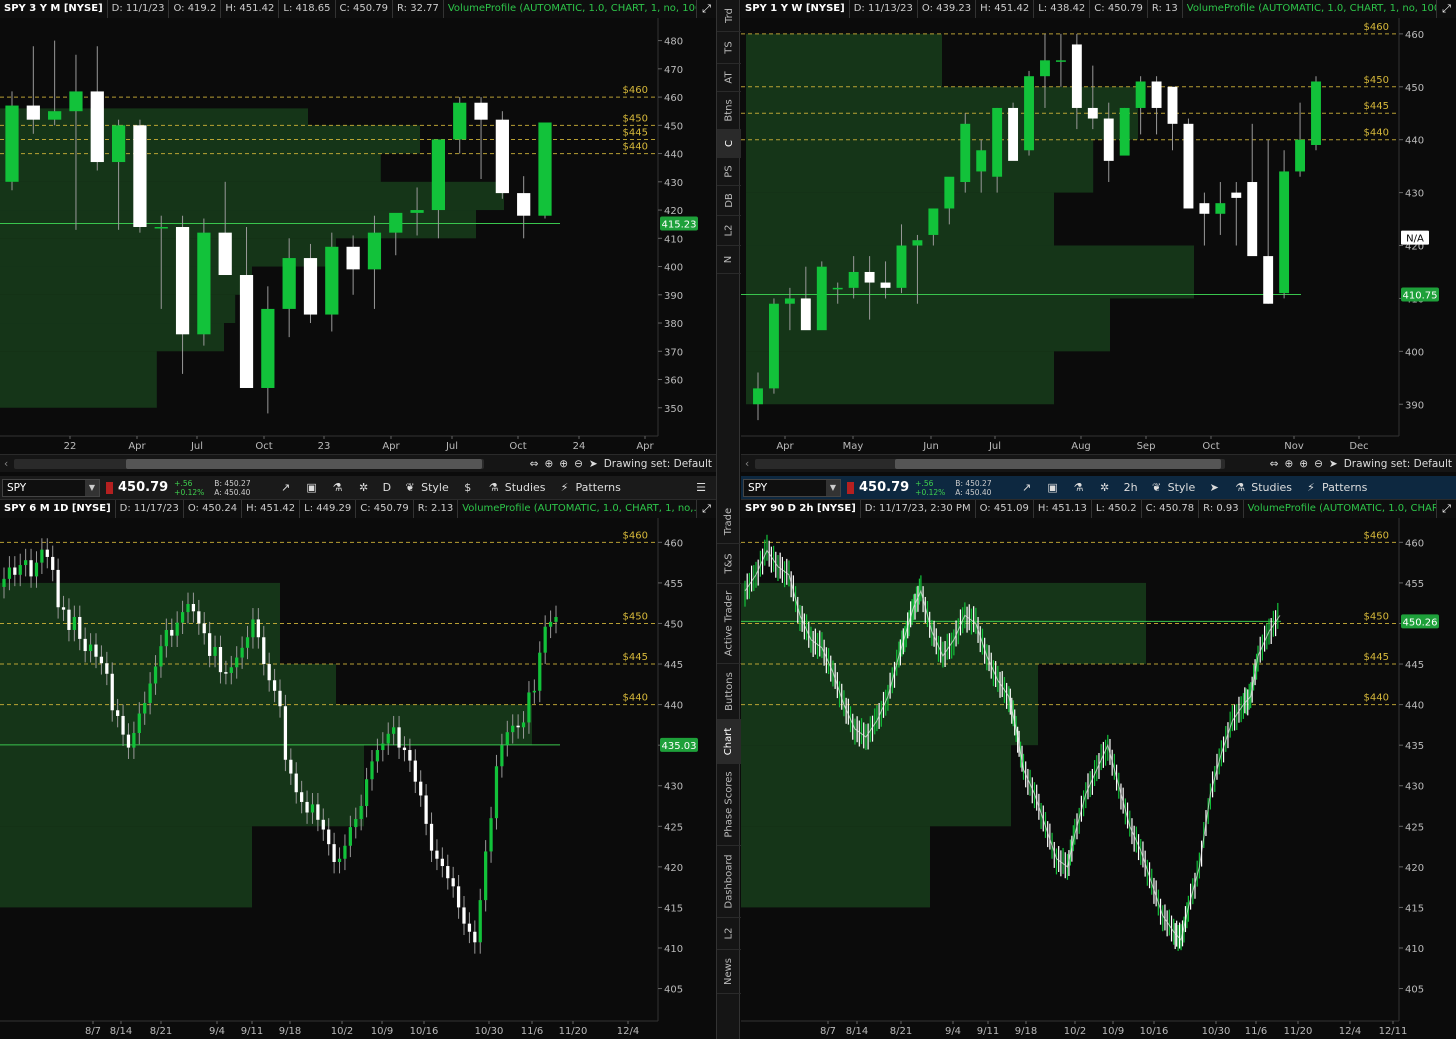  Describe the element at coordinates (729, 48) in the screenshot. I see `side-tab-ts: TS` at that location.